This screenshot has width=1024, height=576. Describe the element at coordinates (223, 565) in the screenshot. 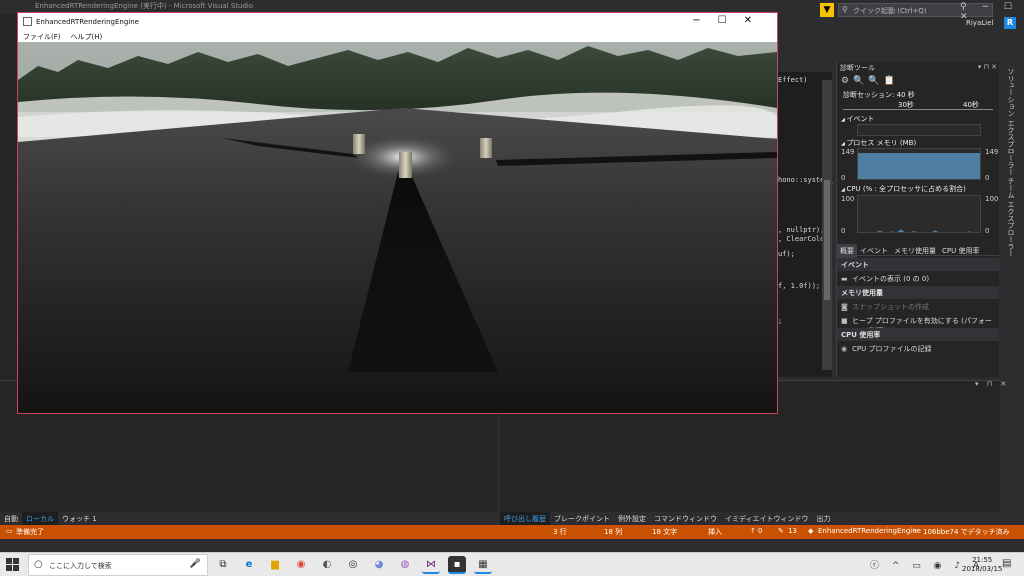

I see `task-view-icon: ⧉` at that location.